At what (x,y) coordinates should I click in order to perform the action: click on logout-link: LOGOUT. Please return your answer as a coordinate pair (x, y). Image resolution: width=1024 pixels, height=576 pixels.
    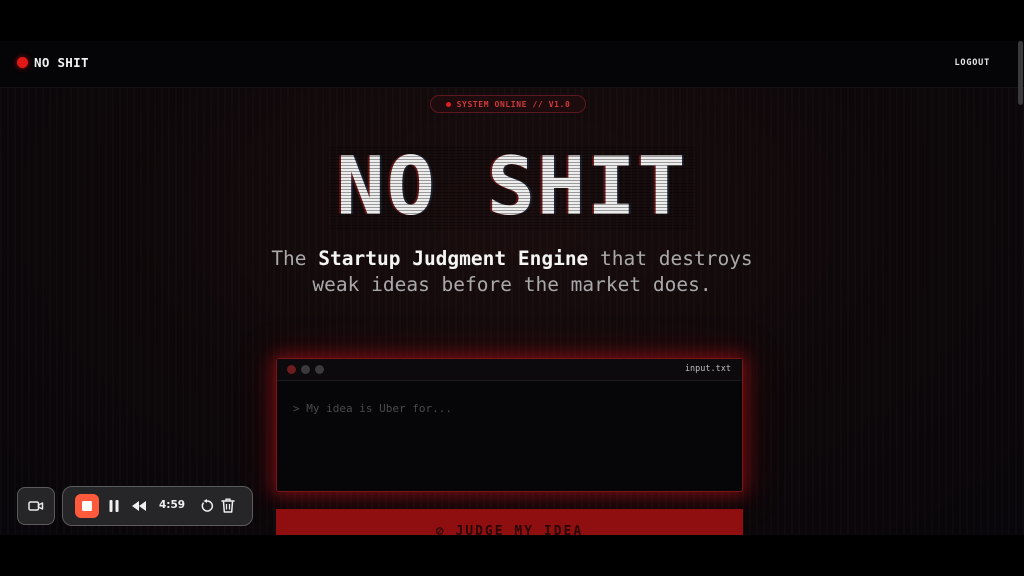
    Looking at the image, I should click on (972, 63).